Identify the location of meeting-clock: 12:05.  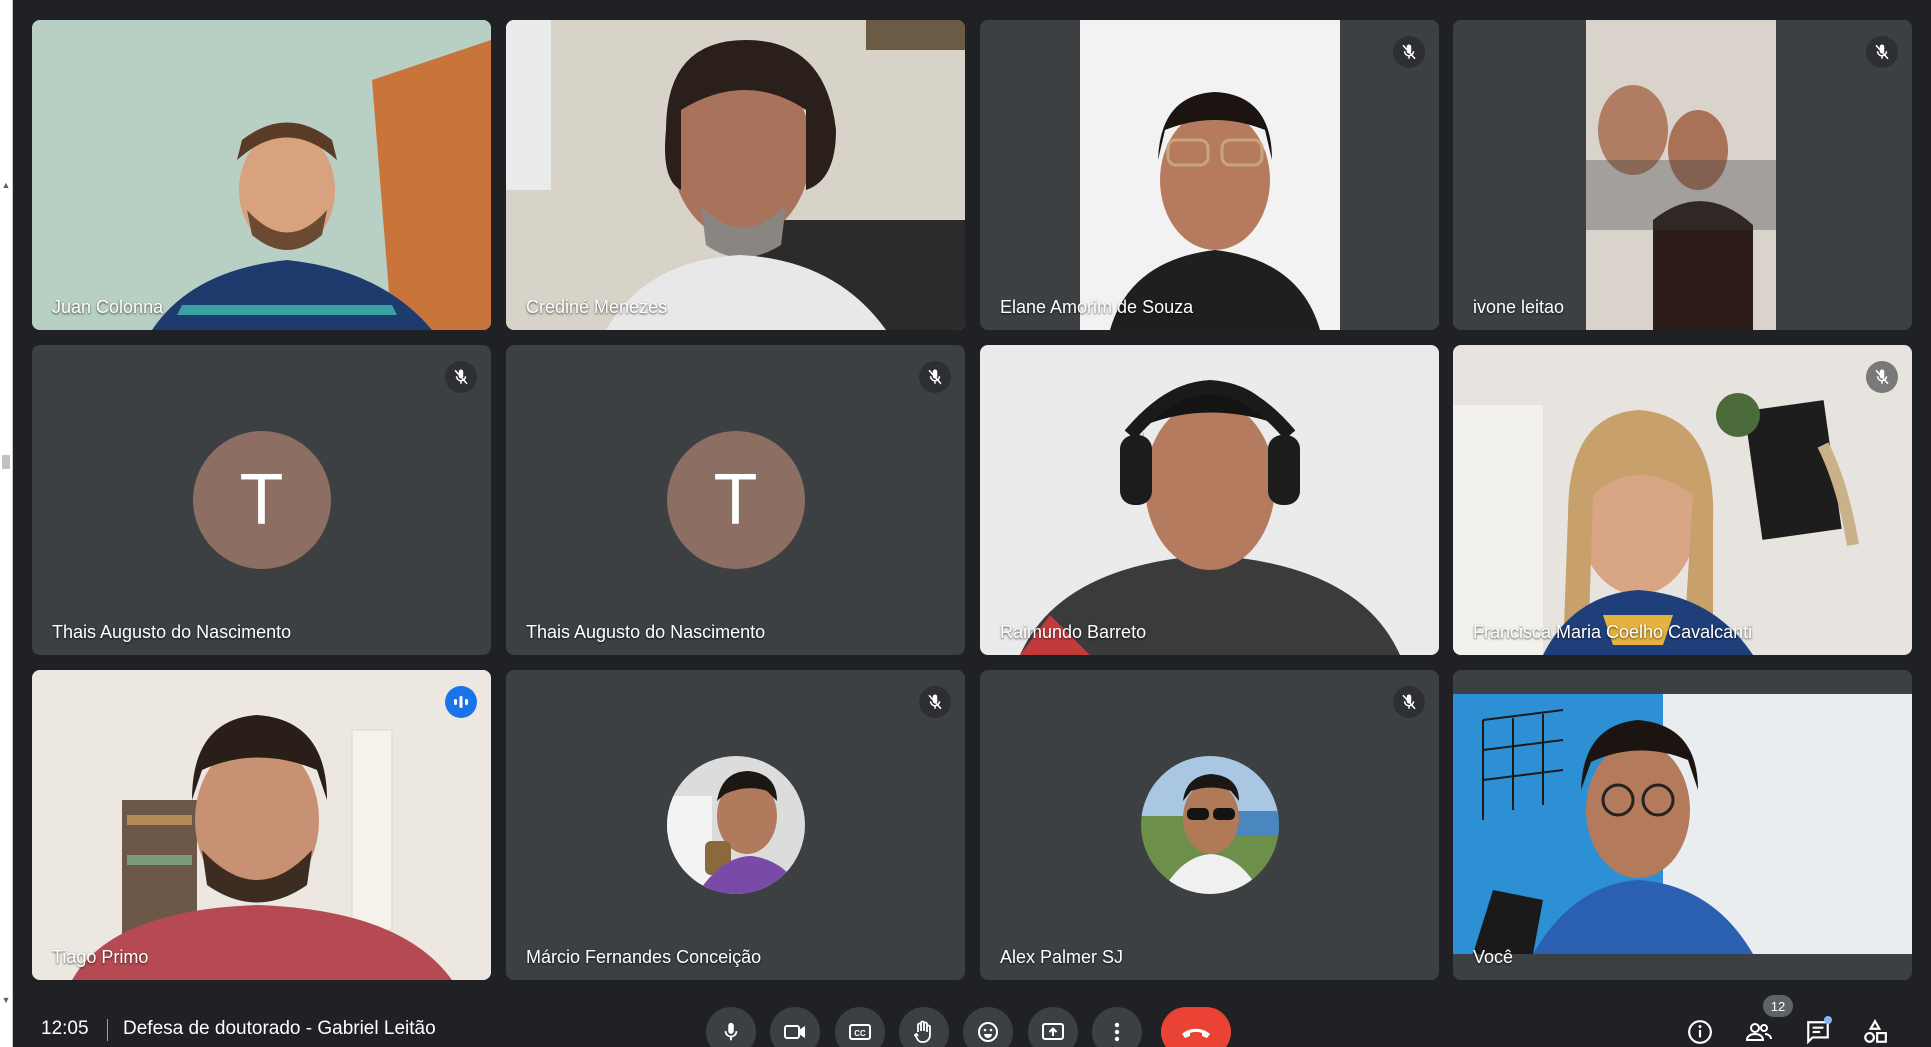
(65, 1028).